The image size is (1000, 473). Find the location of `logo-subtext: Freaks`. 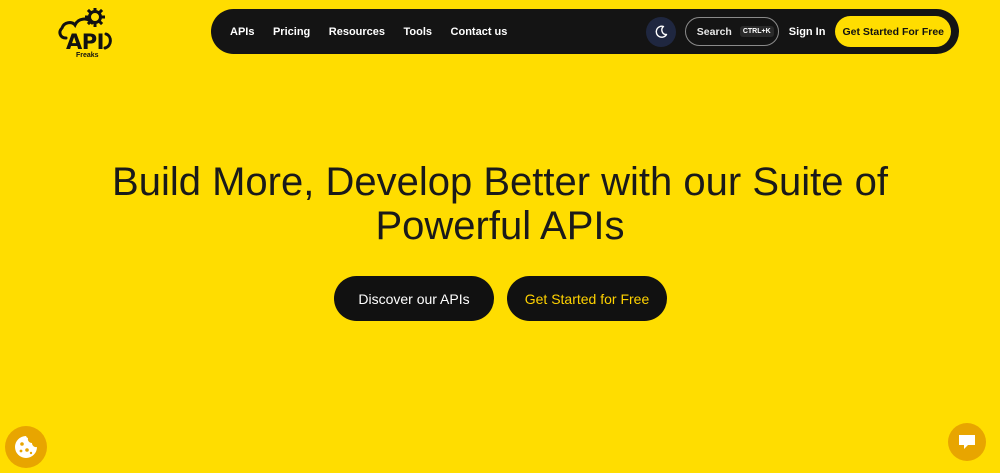

logo-subtext: Freaks is located at coordinates (87, 55).